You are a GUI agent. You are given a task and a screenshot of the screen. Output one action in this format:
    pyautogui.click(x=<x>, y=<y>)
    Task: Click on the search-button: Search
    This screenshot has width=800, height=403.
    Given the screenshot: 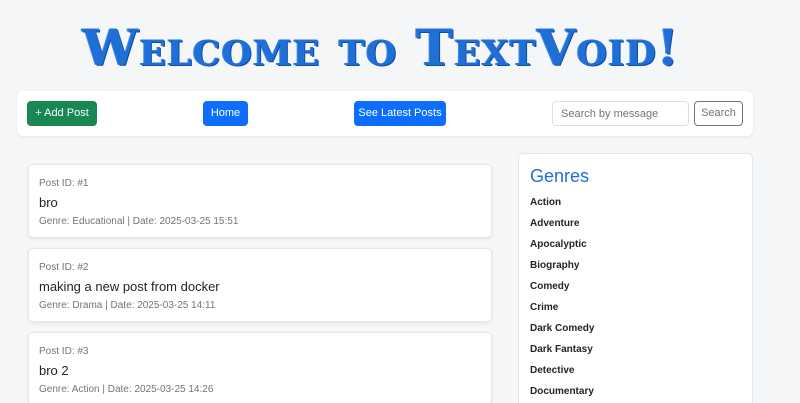 What is the action you would take?
    pyautogui.click(x=718, y=113)
    